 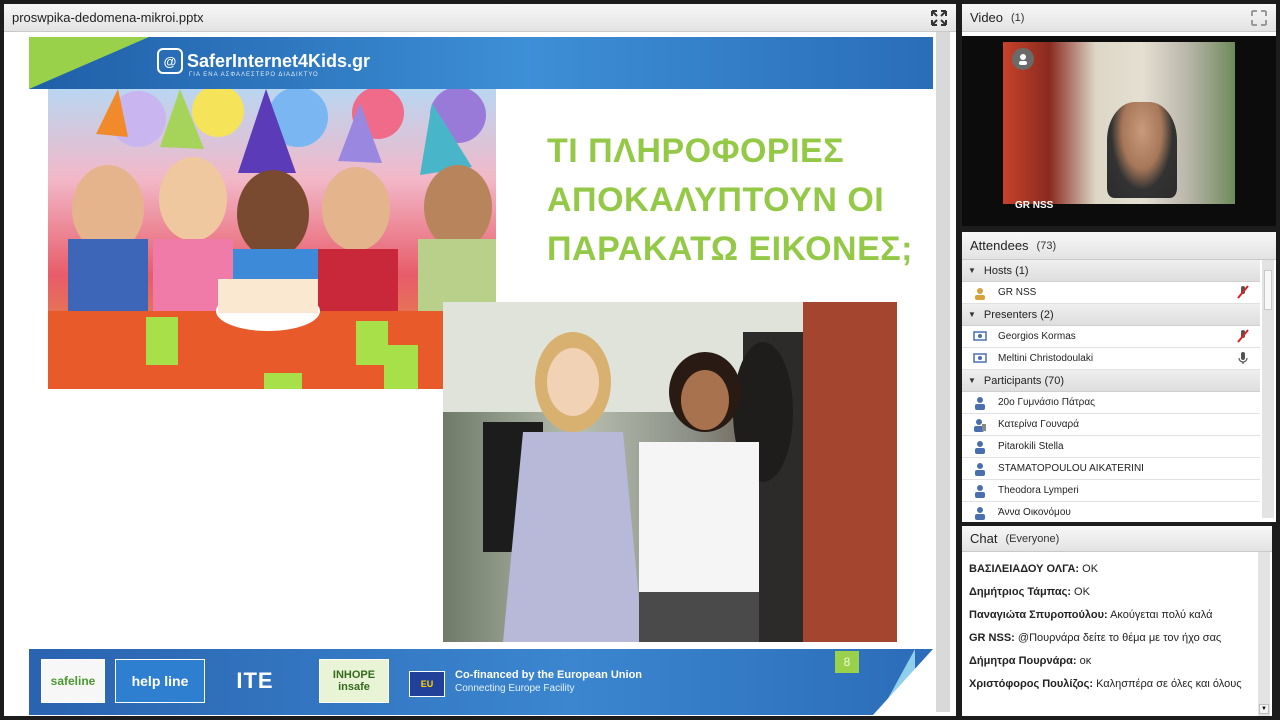 What do you see at coordinates (1111, 315) in the screenshot?
I see `group-presenters: ▼ Presenters (2)` at bounding box center [1111, 315].